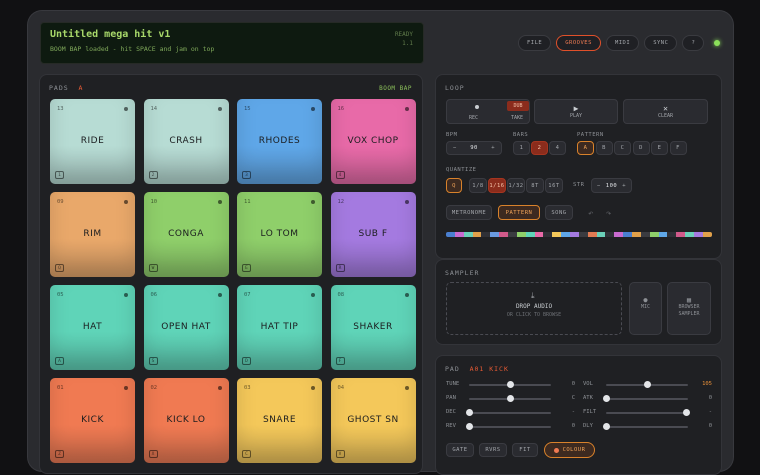 Image resolution: width=760 pixels, height=475 pixels. Describe the element at coordinates (186, 327) in the screenshot. I see `pad-open-hat: 06 OPEN HAT S` at that location.